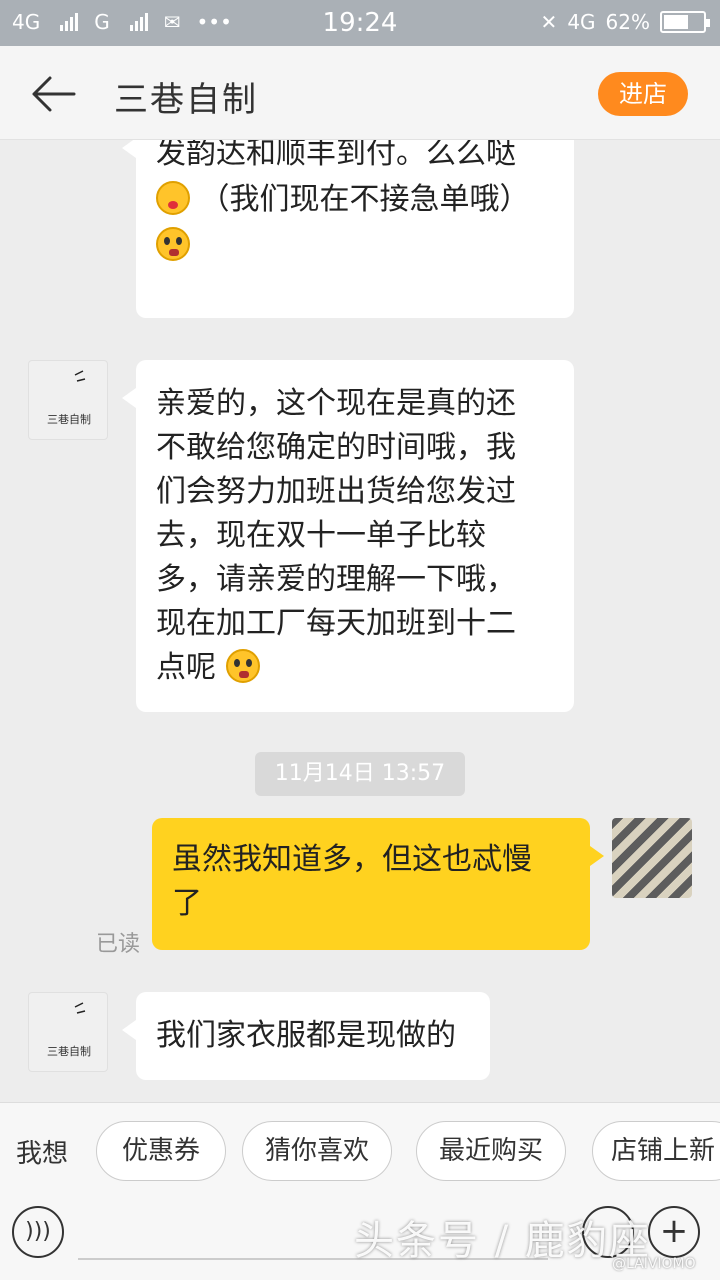 The width and height of the screenshot is (720, 1280). Describe the element at coordinates (336, 491) in the screenshot. I see `message-line: 们会努力加班出货给您发过` at that location.